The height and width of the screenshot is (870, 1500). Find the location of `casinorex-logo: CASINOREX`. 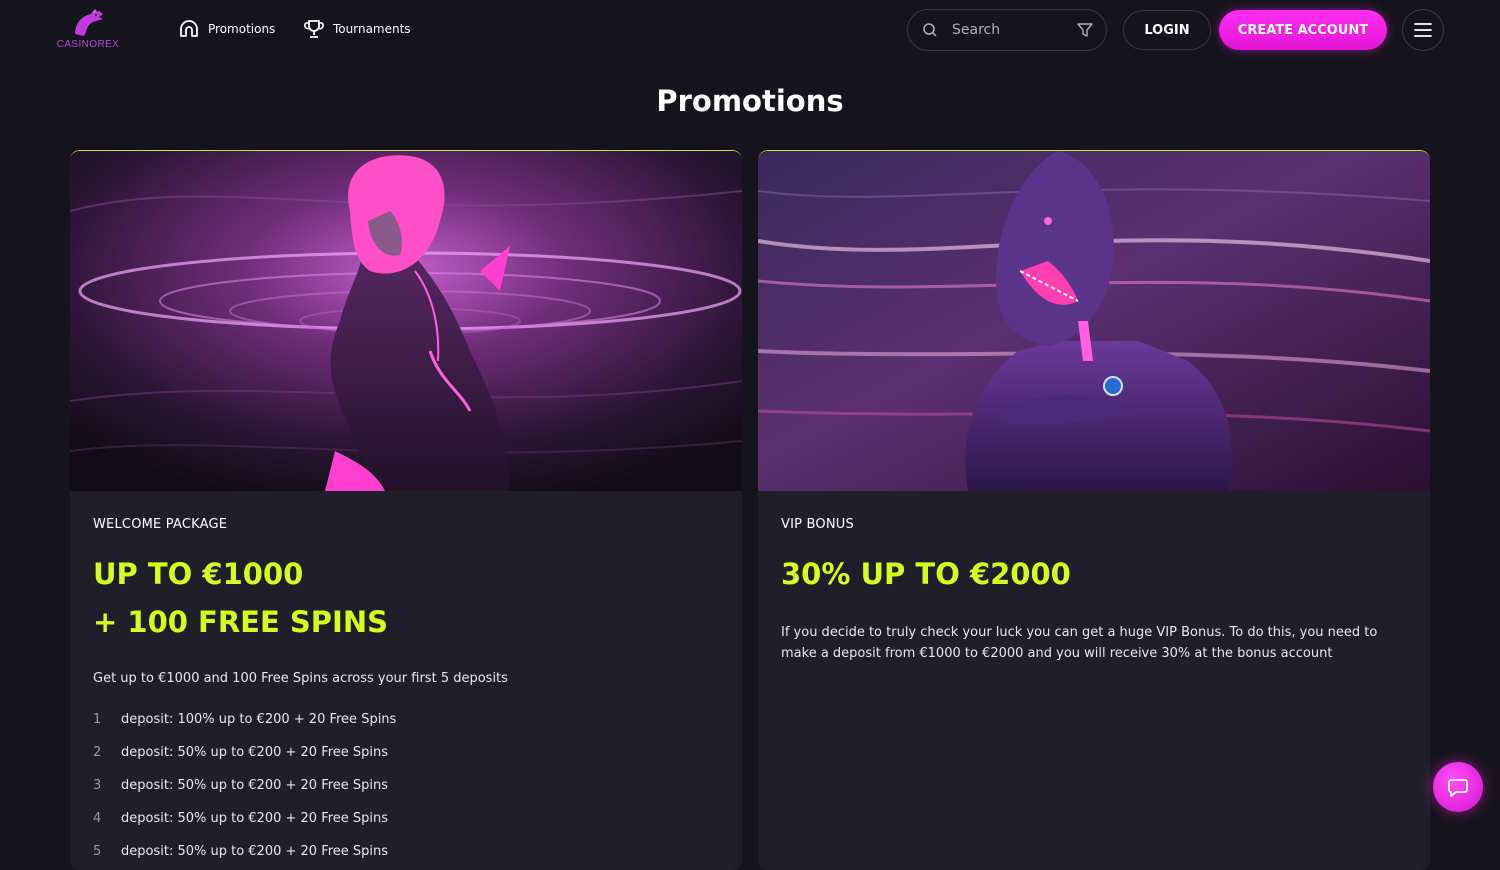

casinorex-logo: CASINOREX is located at coordinates (88, 31).